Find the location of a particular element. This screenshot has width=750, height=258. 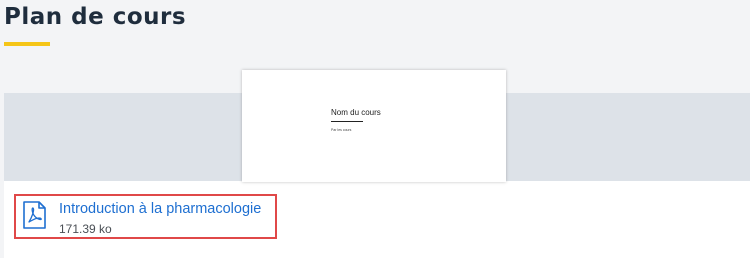

title-underline is located at coordinates (27, 44).